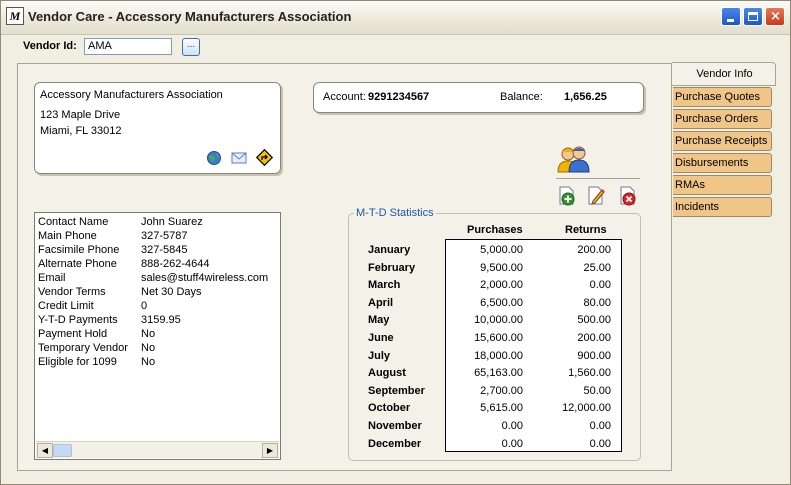 The image size is (791, 485). What do you see at coordinates (589, 373) in the screenshot?
I see `returns-value: 1,560.00` at bounding box center [589, 373].